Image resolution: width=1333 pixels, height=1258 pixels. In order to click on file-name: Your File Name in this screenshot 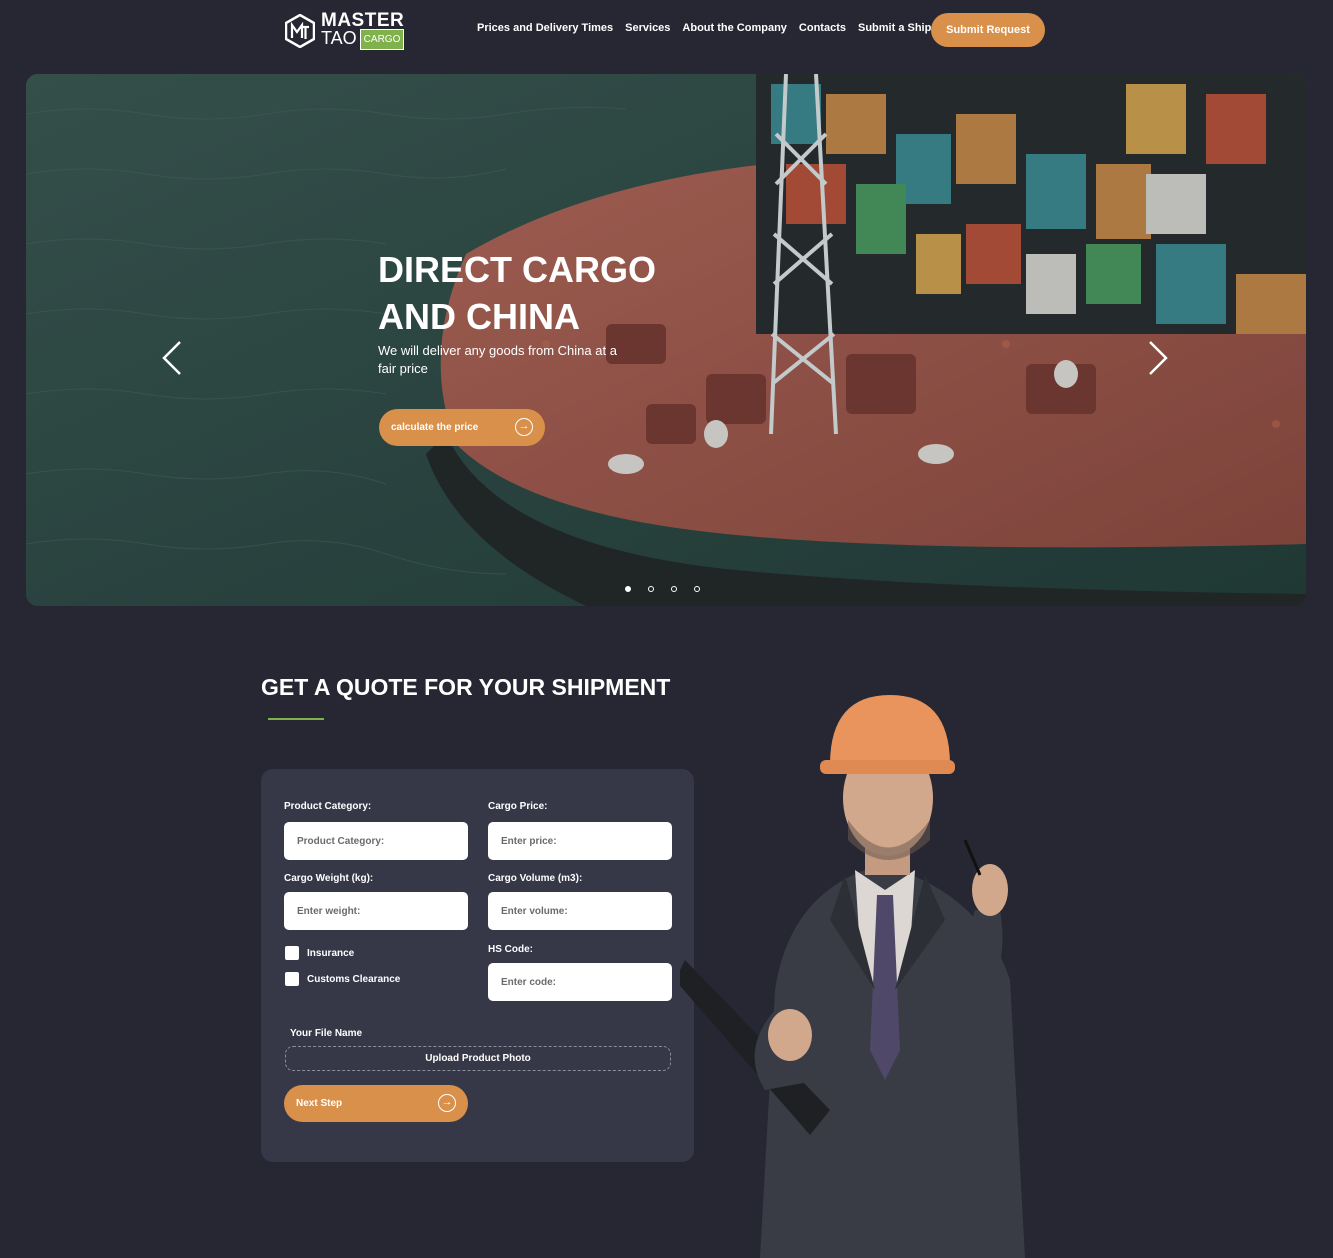, I will do `click(326, 1033)`.